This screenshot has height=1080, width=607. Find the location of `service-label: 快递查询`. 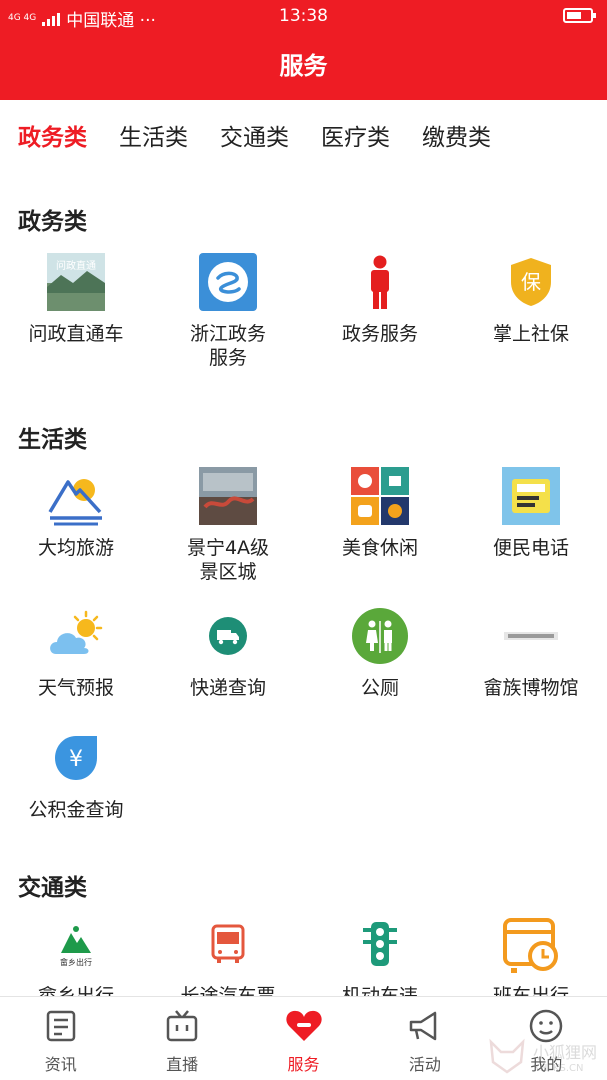

service-label: 快递查询 is located at coordinates (227, 688).